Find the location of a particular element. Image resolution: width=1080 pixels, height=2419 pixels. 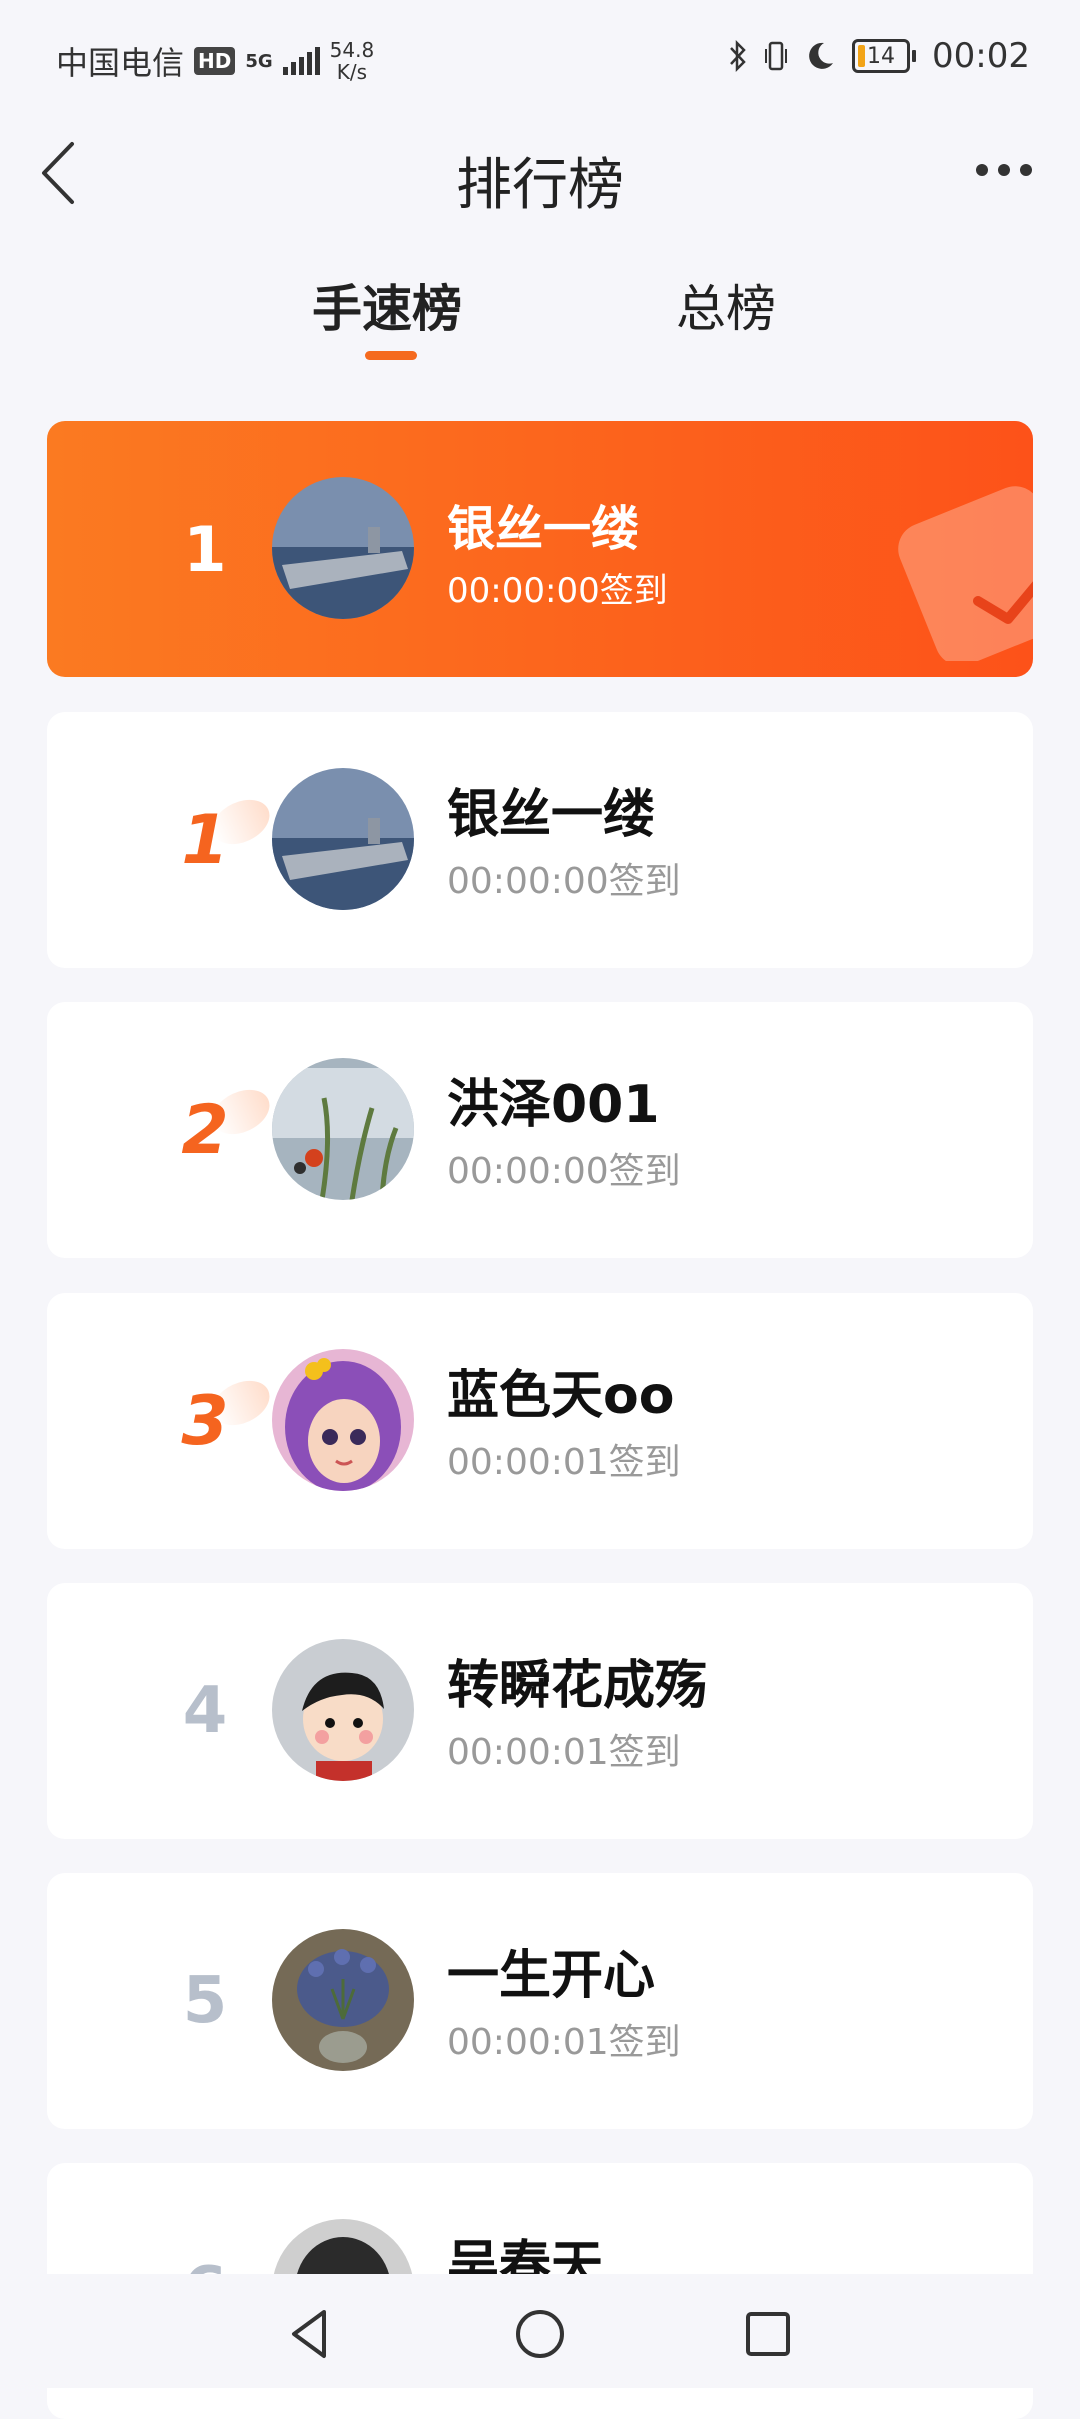

battery-icon: 14 is located at coordinates (884, 56).